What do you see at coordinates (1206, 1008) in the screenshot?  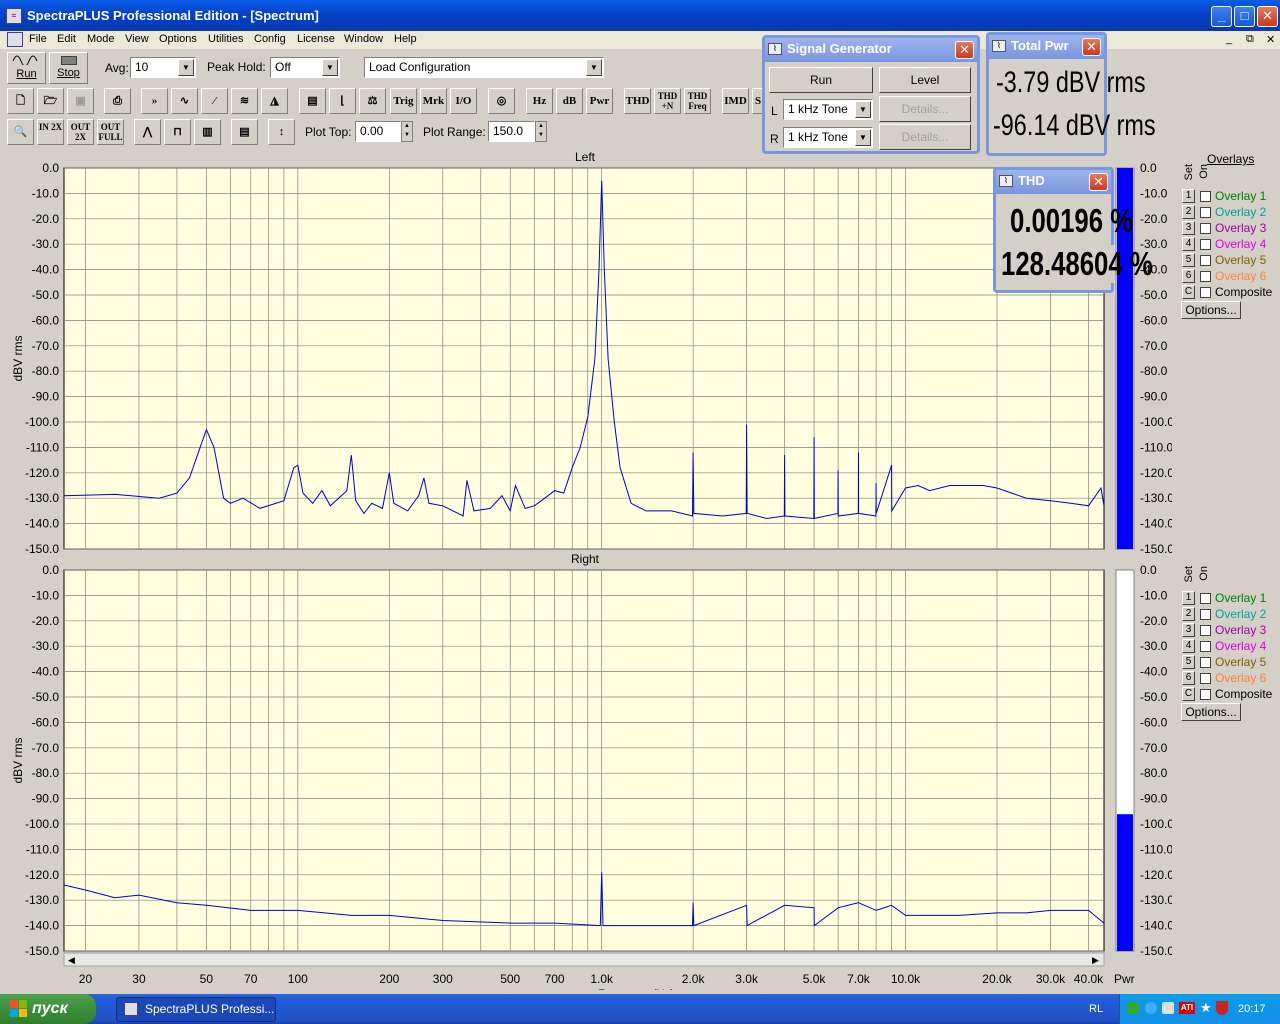 I see `star-icon: ★` at bounding box center [1206, 1008].